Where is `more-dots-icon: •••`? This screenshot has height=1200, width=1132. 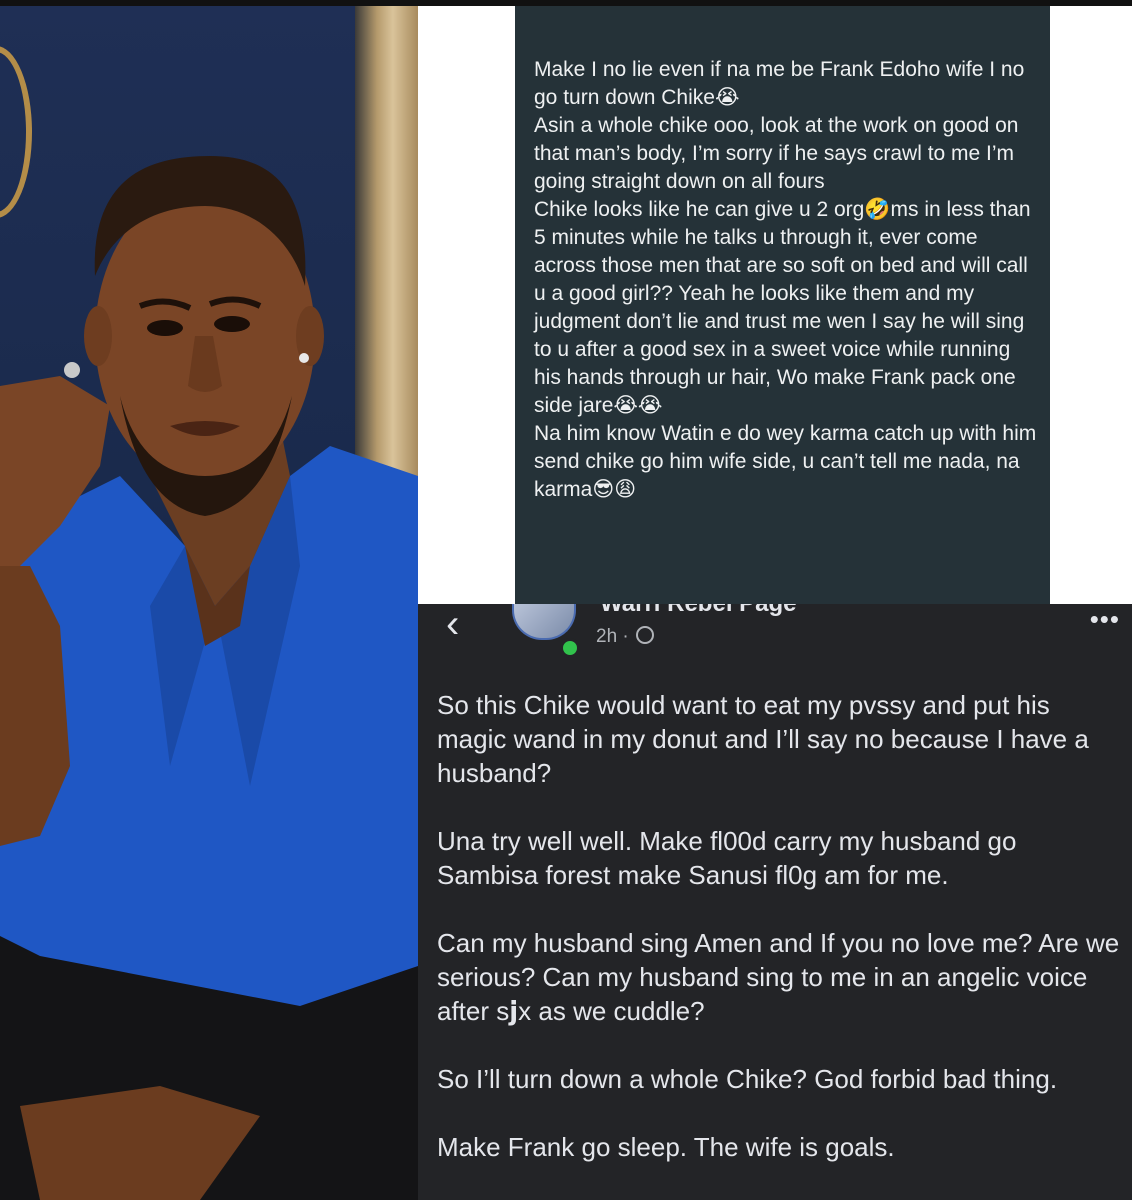 more-dots-icon: ••• is located at coordinates (1104, 619).